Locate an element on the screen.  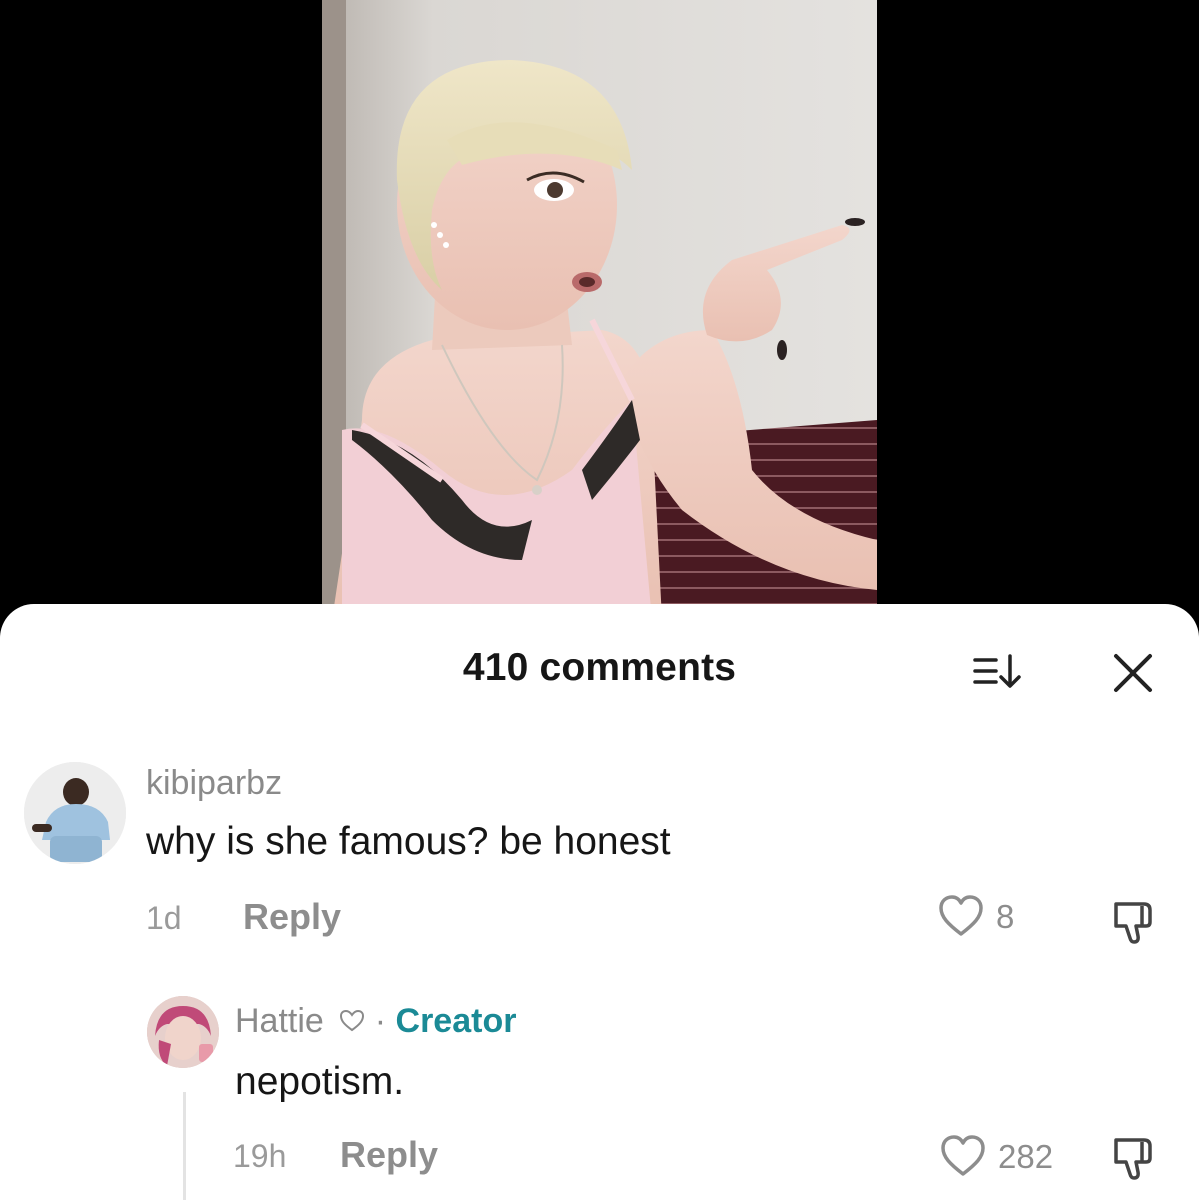
comment-text: why is she famous? be honest is located at coordinates (408, 841).